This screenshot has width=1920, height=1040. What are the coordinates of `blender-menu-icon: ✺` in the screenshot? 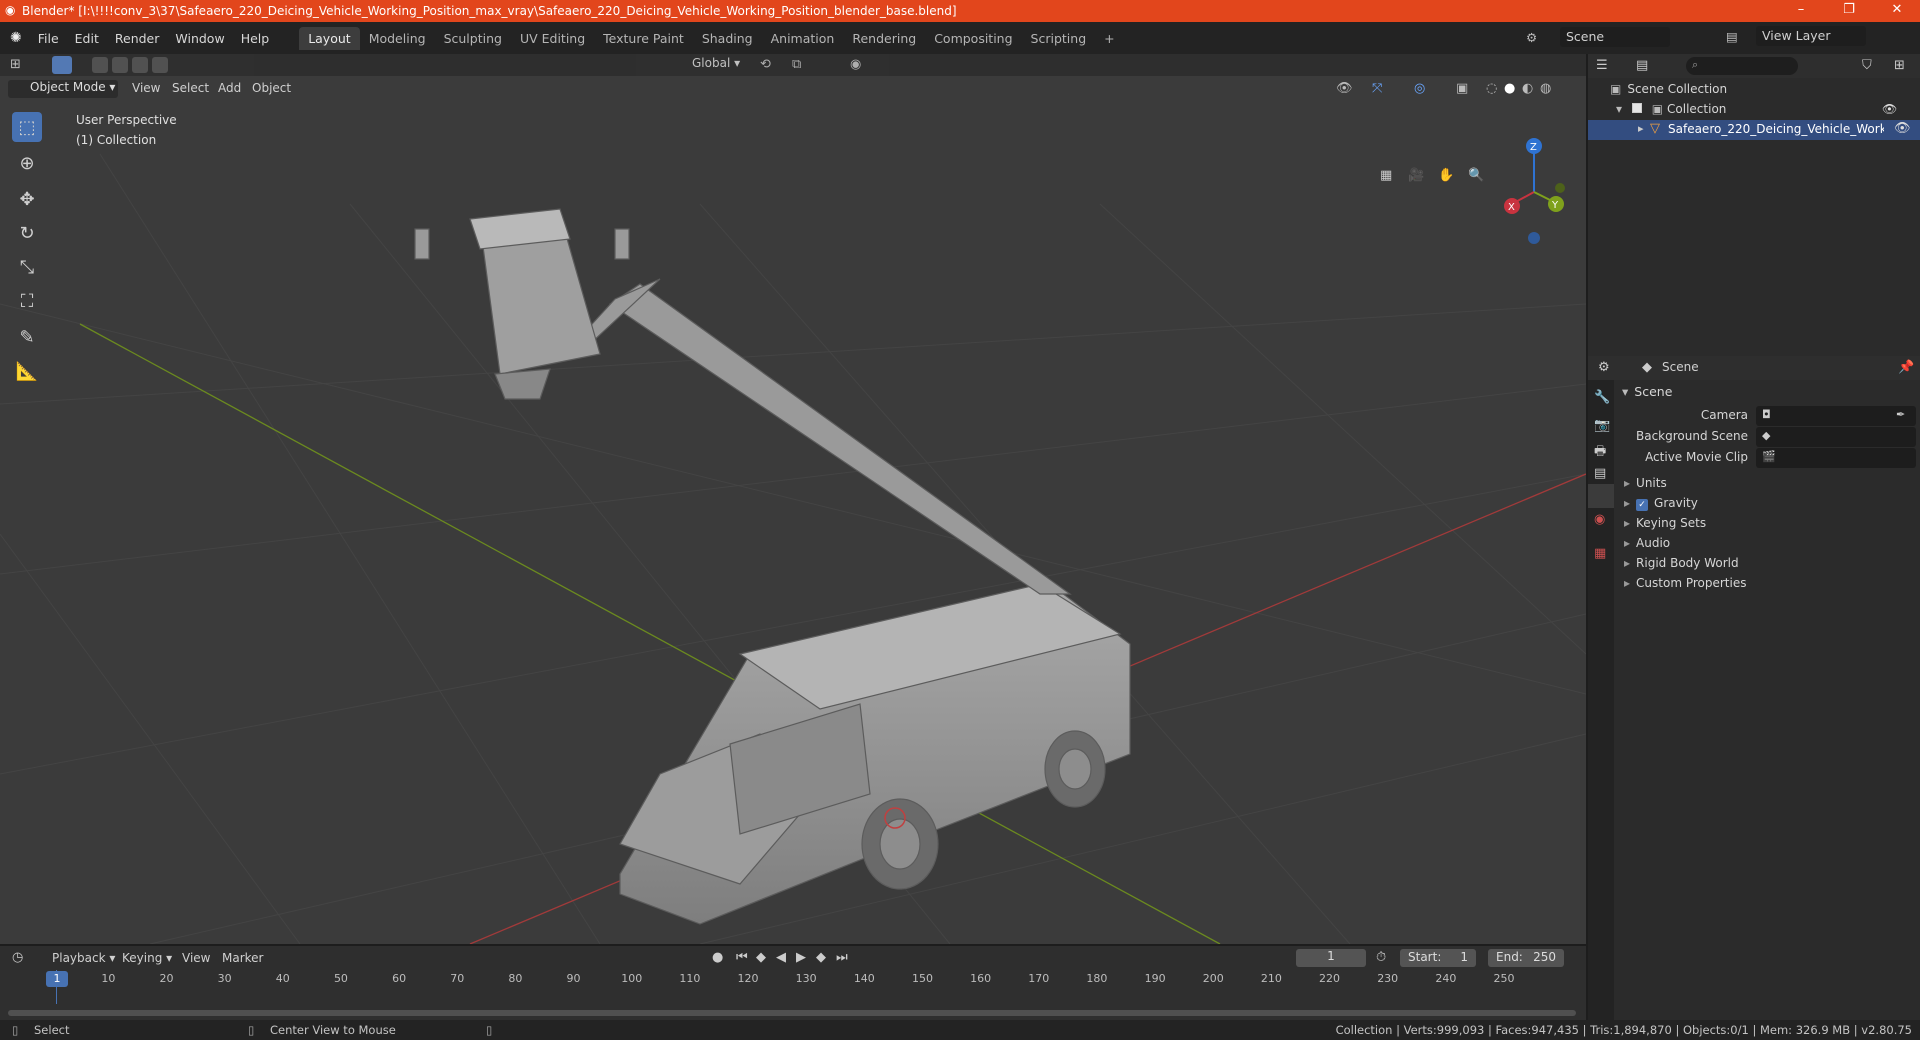 It's located at (16, 38).